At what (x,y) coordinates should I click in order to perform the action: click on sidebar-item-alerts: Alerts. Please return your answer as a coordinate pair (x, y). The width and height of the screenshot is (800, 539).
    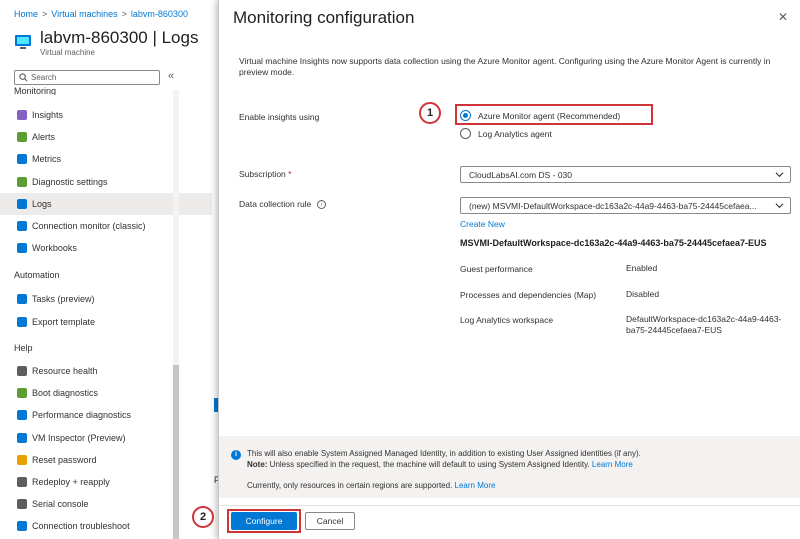
    Looking at the image, I should click on (106, 137).